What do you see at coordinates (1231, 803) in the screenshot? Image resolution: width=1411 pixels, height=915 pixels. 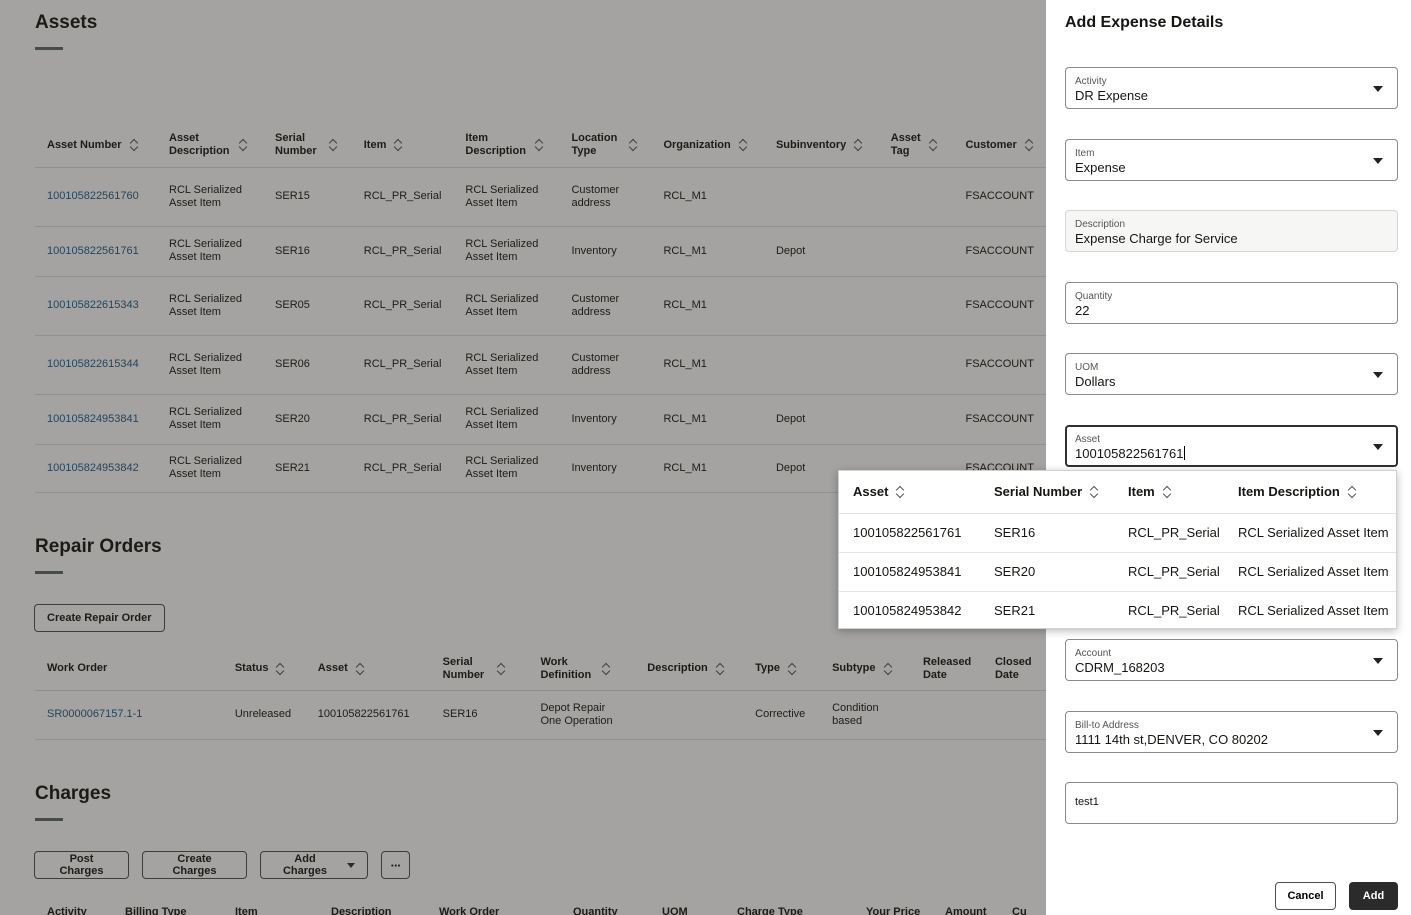 I see `notes-input: test1` at bounding box center [1231, 803].